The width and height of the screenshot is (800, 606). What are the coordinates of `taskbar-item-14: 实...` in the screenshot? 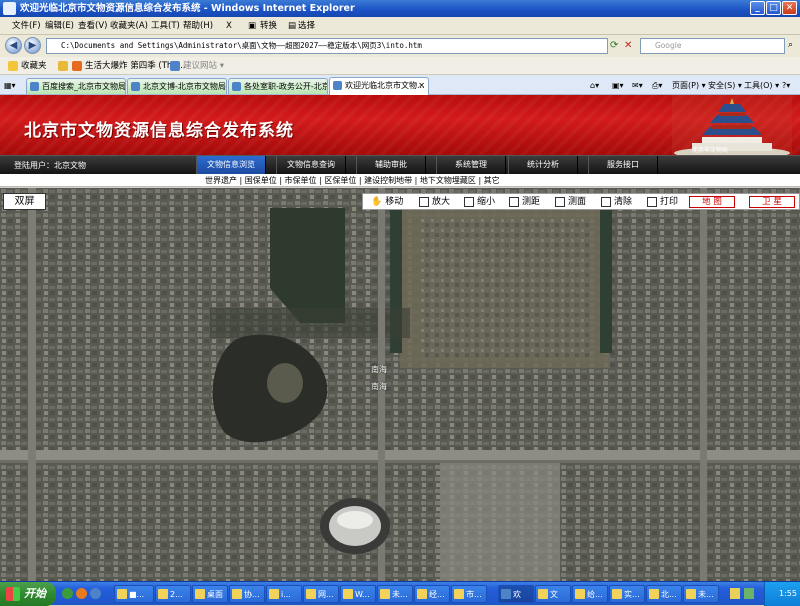 It's located at (627, 594).